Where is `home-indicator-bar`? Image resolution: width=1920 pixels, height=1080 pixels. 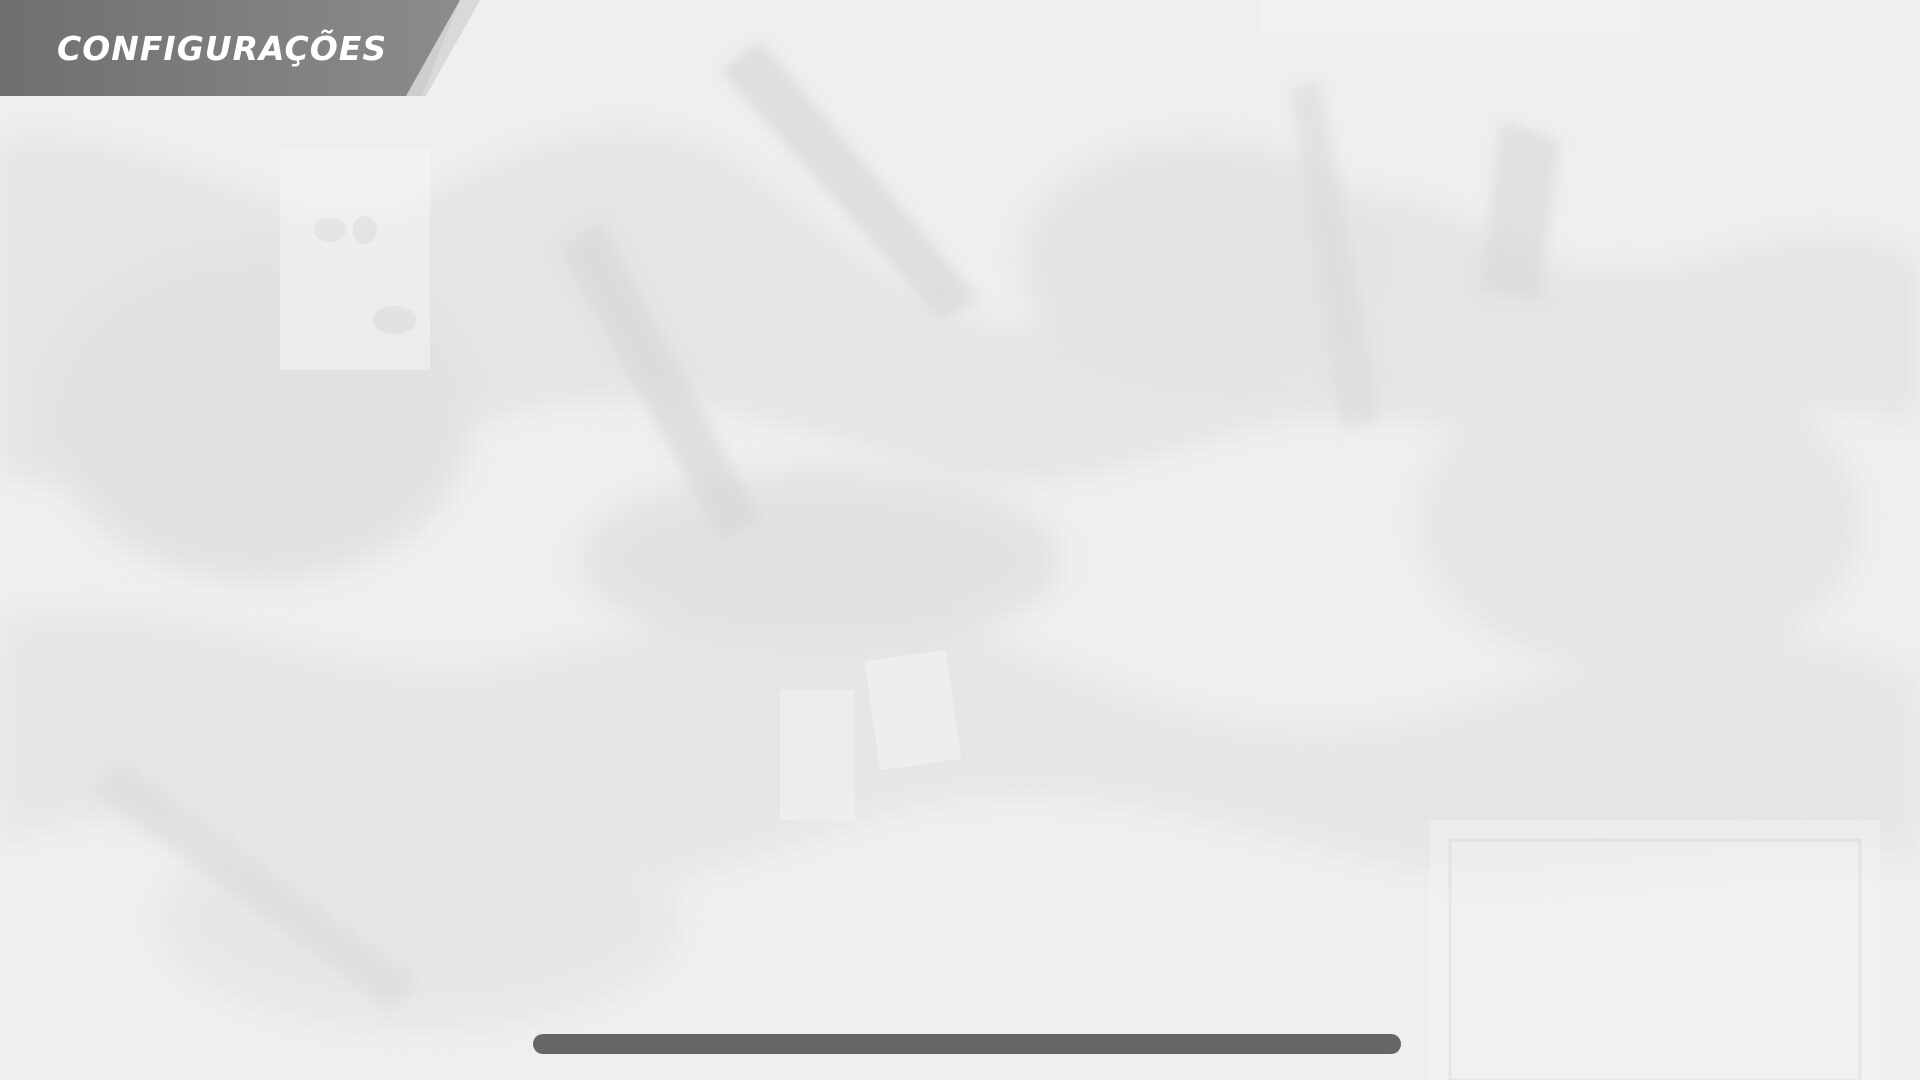
home-indicator-bar is located at coordinates (967, 1044).